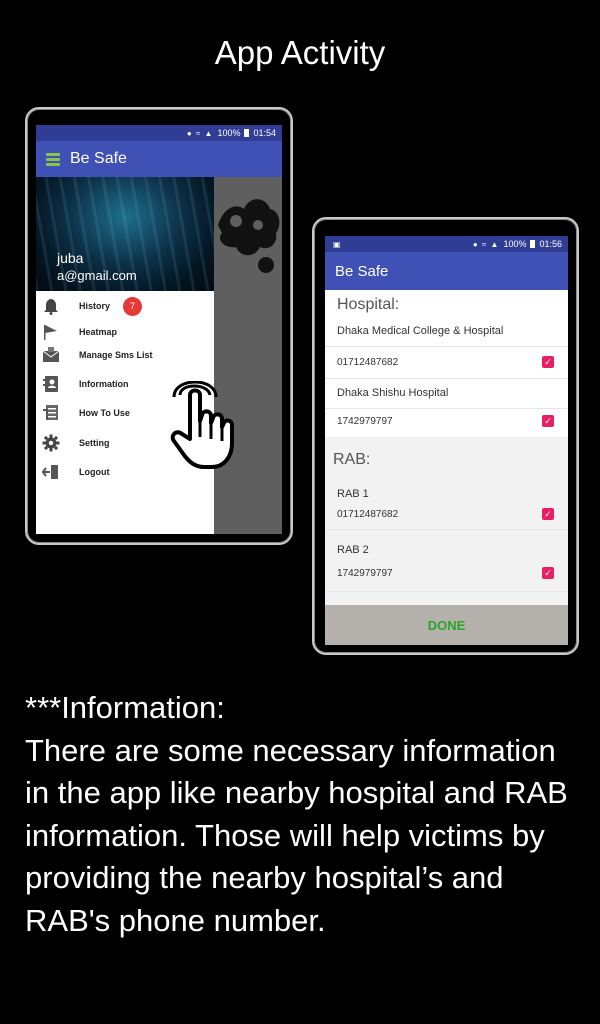  I want to click on rab-2-checkbox: ✓, so click(548, 573).